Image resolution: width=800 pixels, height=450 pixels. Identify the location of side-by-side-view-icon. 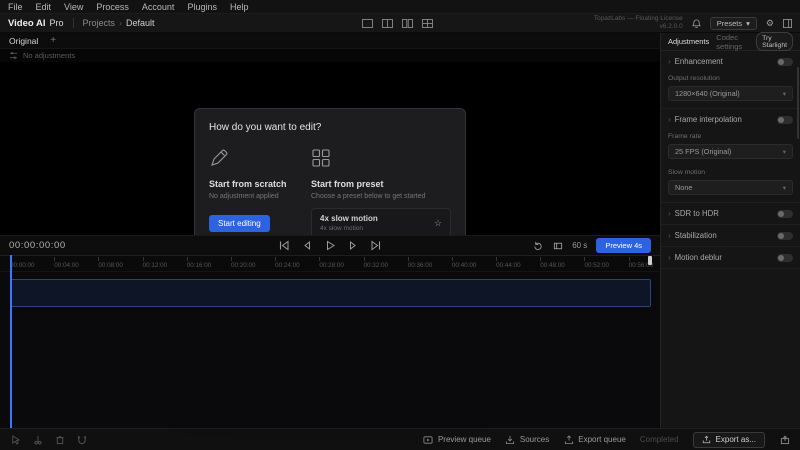
(407, 23).